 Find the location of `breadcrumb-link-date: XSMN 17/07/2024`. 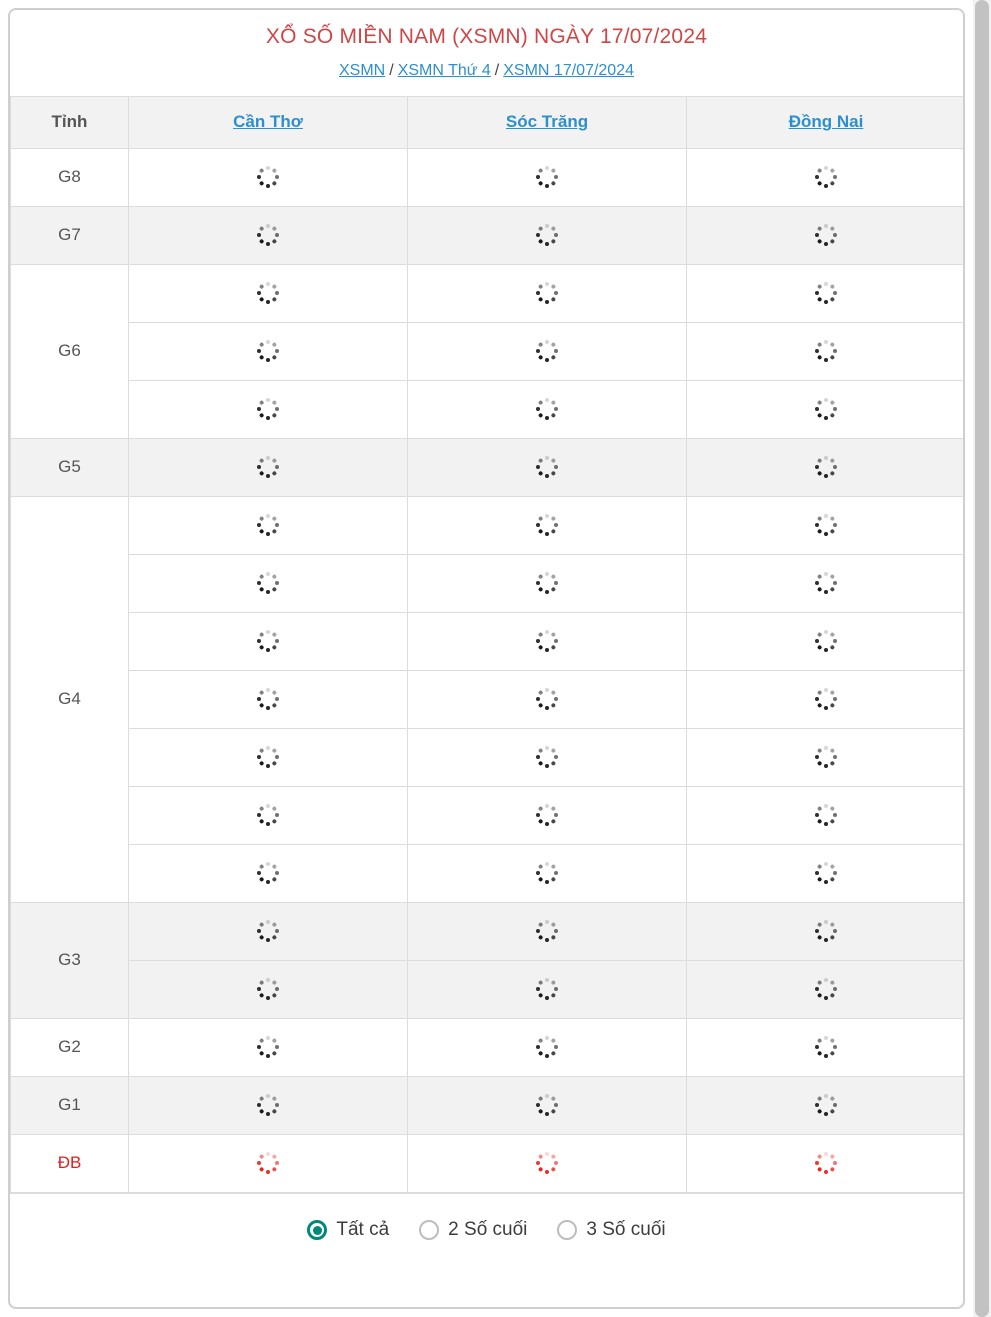

breadcrumb-link-date: XSMN 17/07/2024 is located at coordinates (568, 70).